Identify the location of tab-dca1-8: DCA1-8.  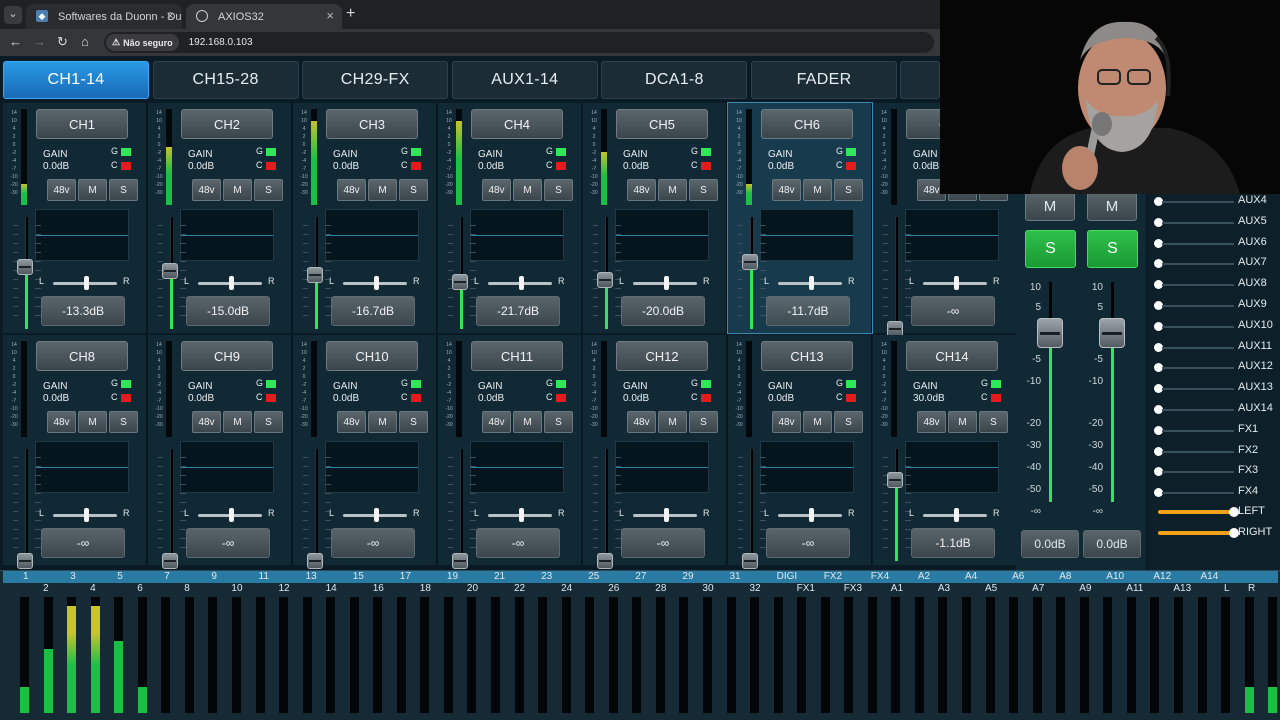
(674, 80).